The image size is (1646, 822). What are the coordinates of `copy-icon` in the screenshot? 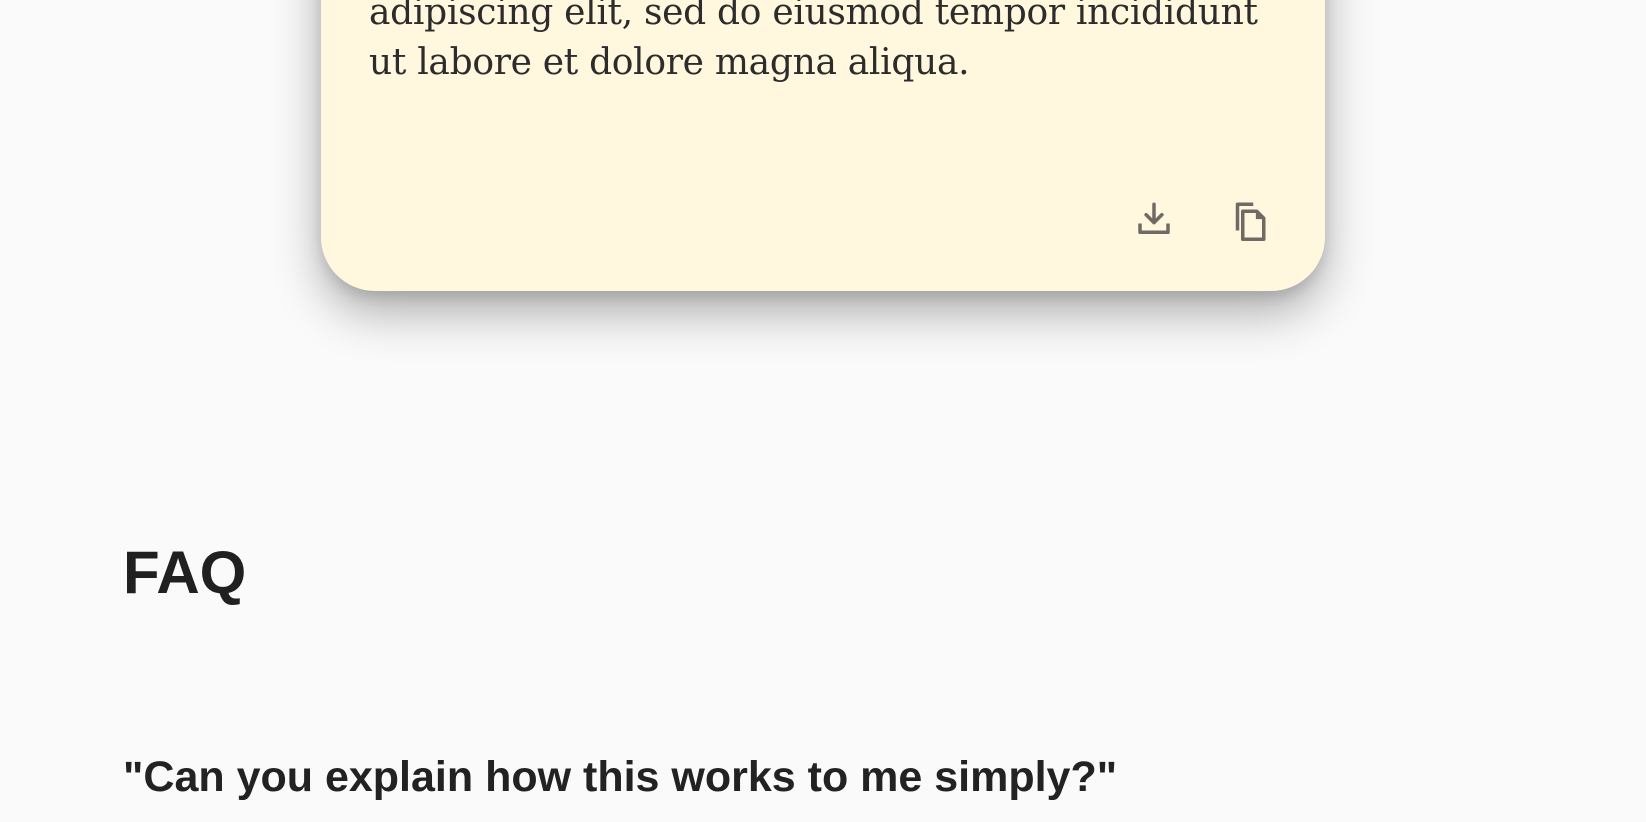 It's located at (1250, 221).